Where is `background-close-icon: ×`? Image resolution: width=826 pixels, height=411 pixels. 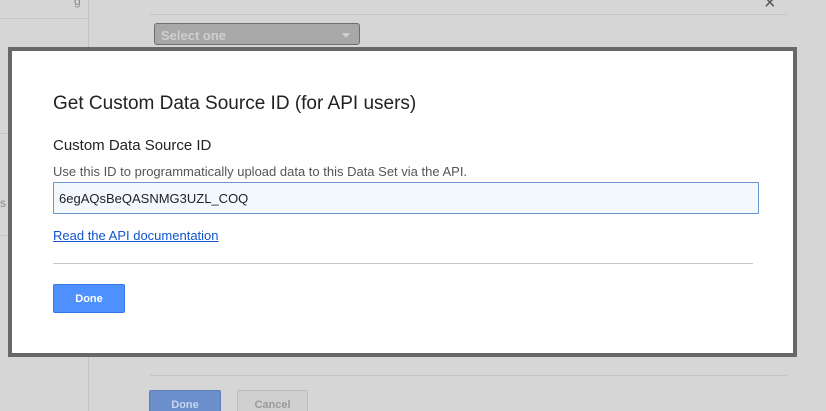 background-close-icon: × is located at coordinates (770, 7).